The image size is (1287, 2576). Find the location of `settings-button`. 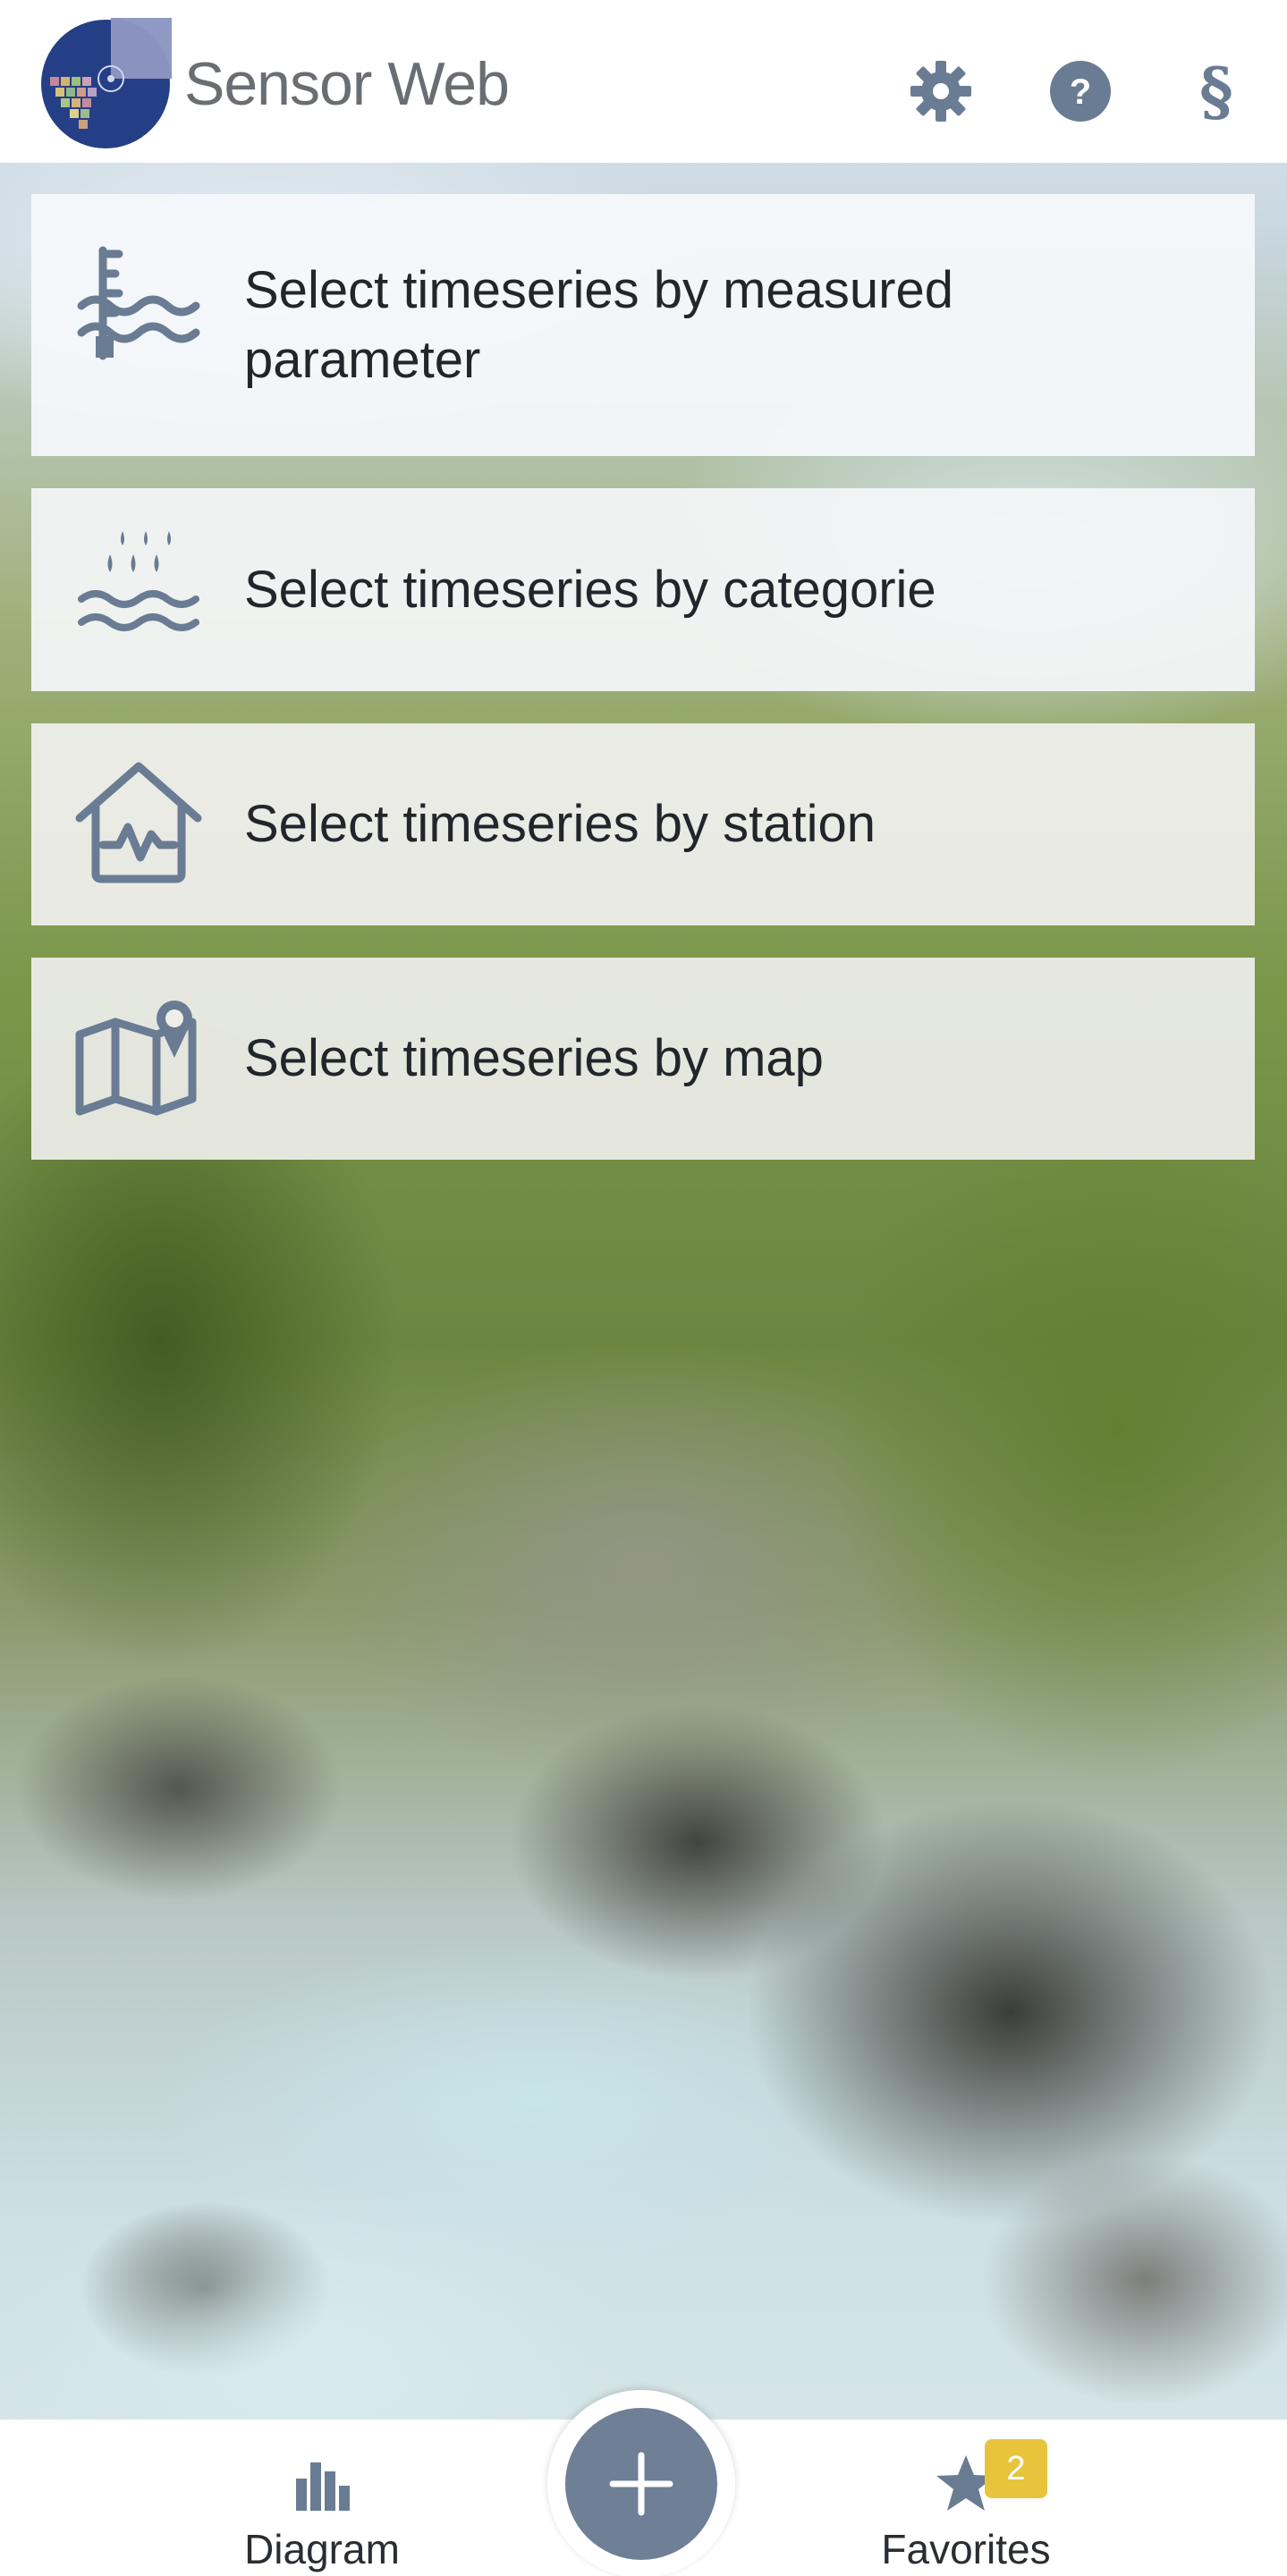

settings-button is located at coordinates (941, 91).